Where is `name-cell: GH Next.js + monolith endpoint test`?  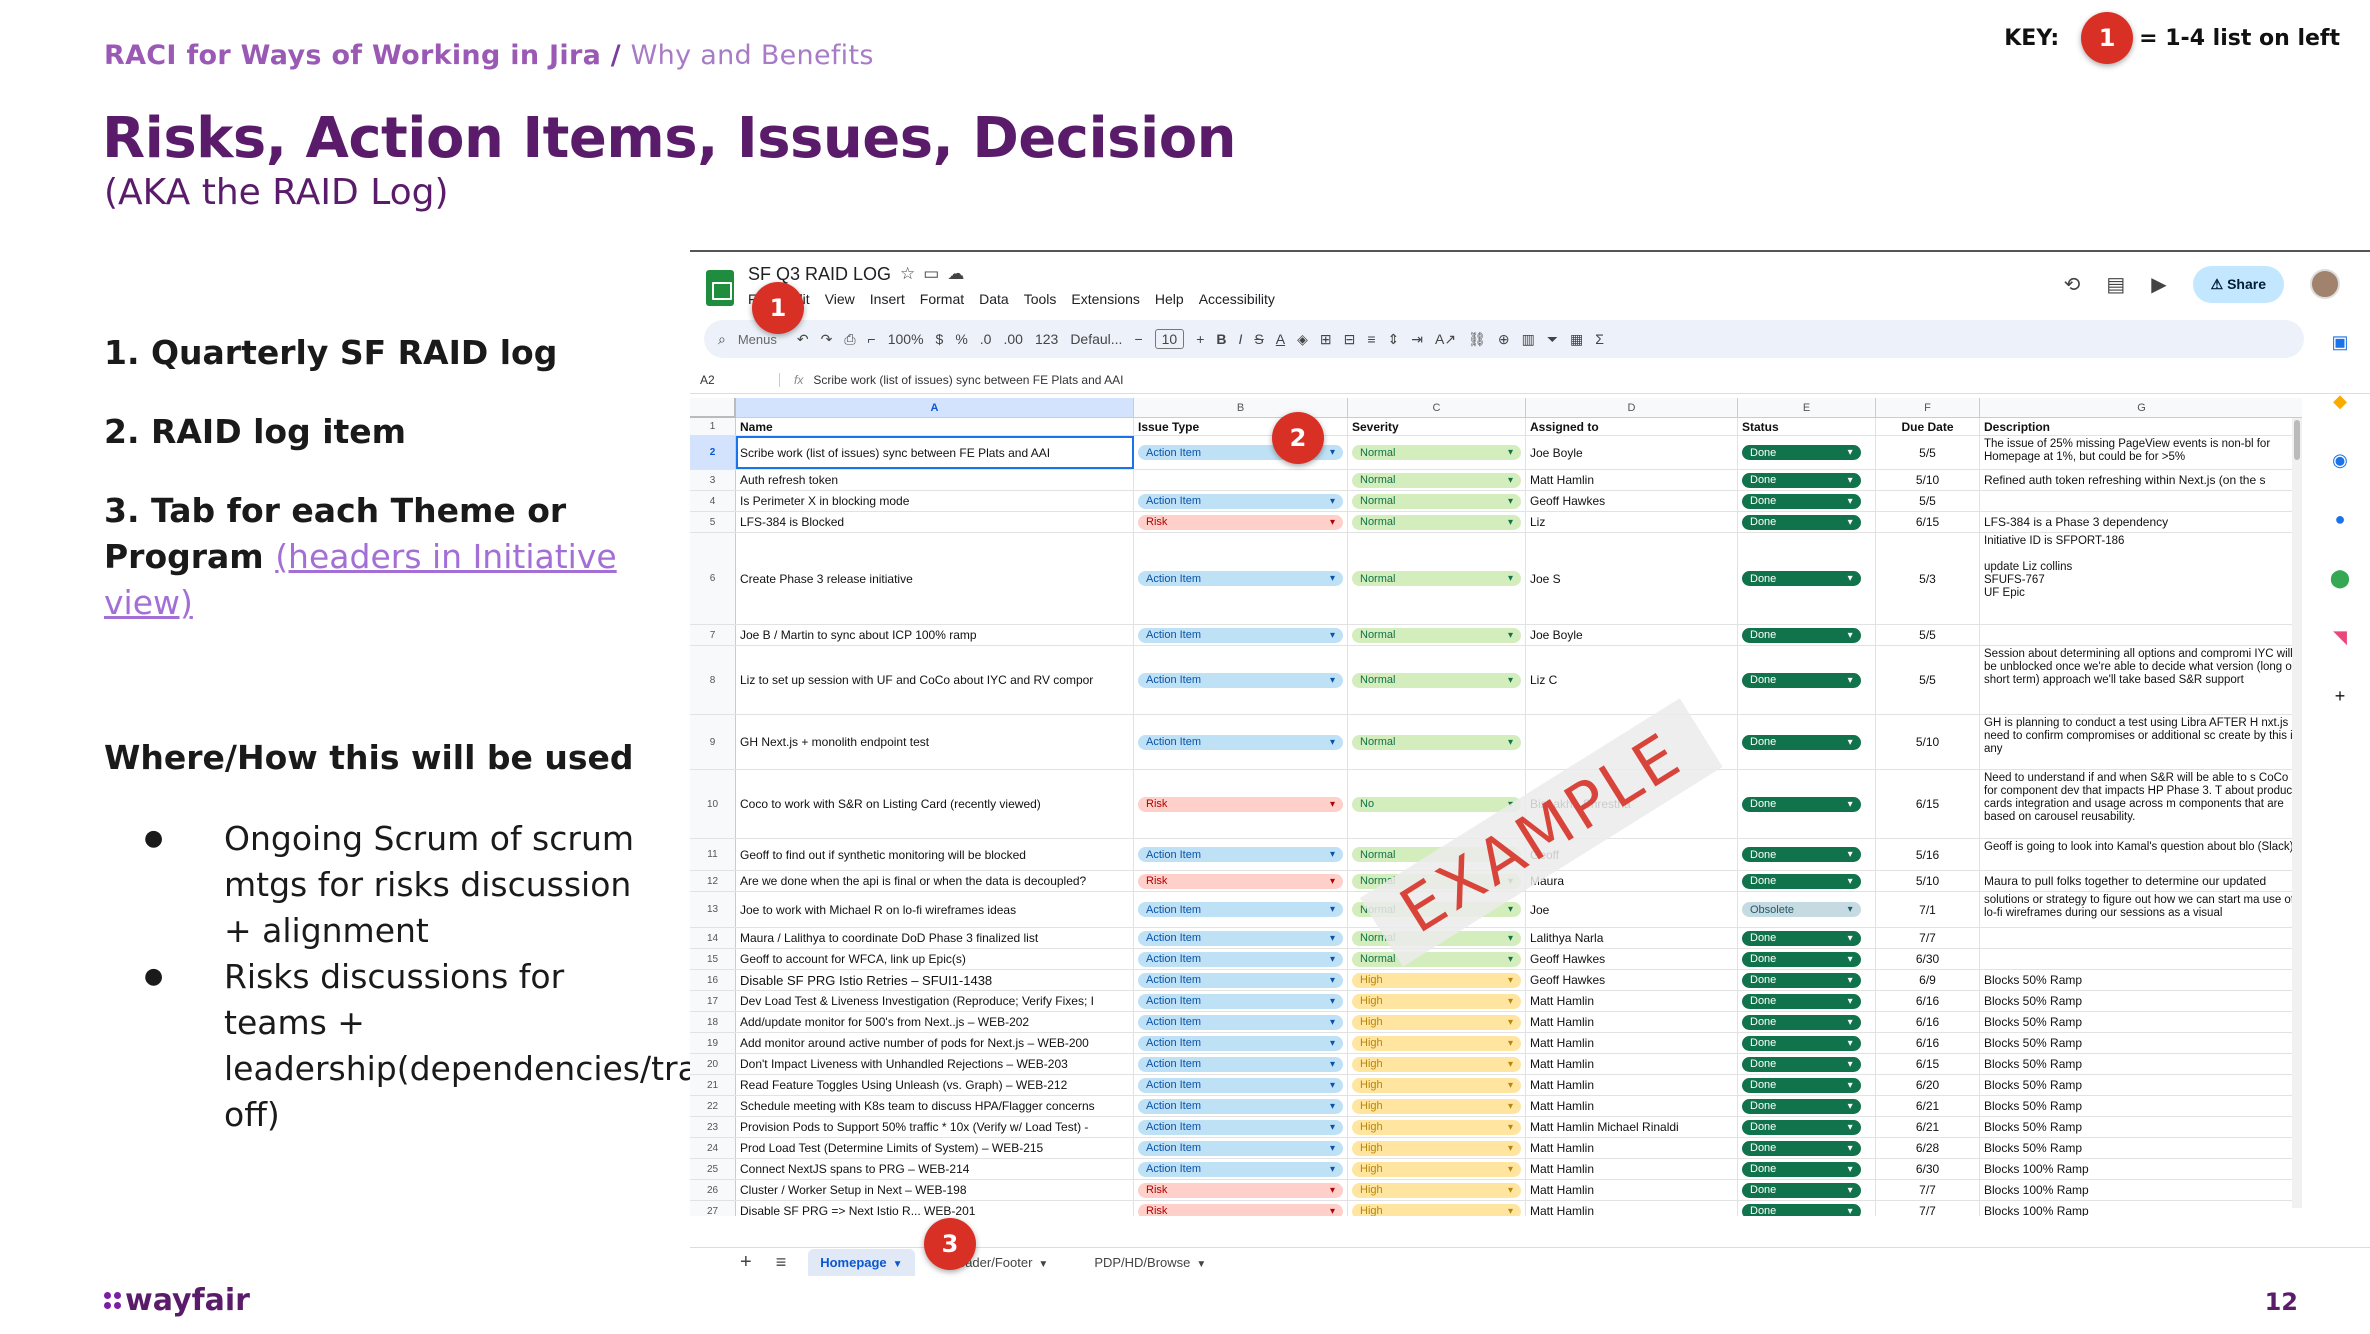 name-cell: GH Next.js + monolith endpoint test is located at coordinates (935, 742).